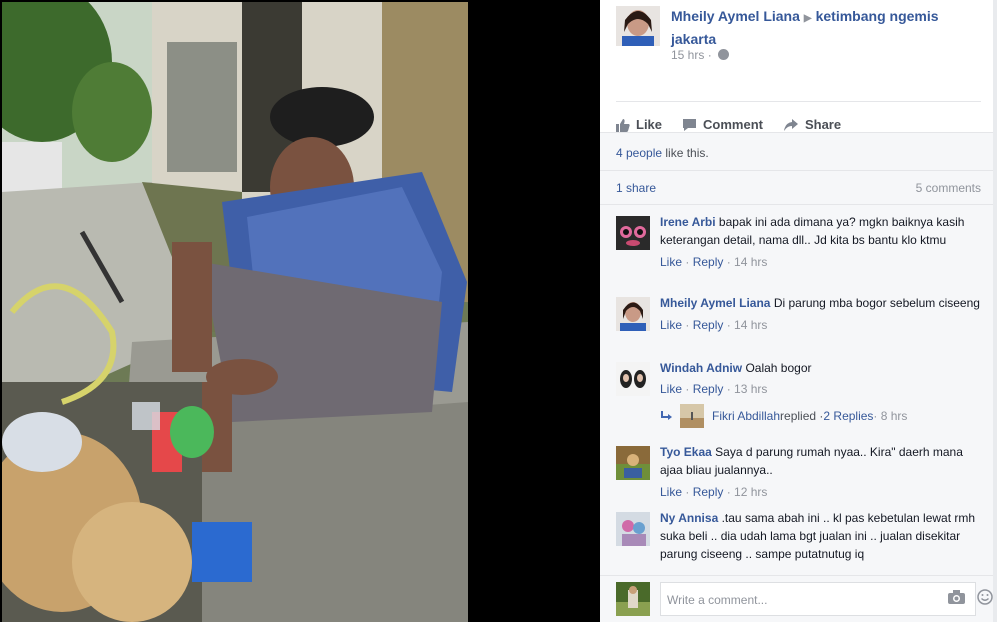 Image resolution: width=997 pixels, height=622 pixels. What do you see at coordinates (746, 416) in the screenshot?
I see `reply-author: Fikri Abdillah` at bounding box center [746, 416].